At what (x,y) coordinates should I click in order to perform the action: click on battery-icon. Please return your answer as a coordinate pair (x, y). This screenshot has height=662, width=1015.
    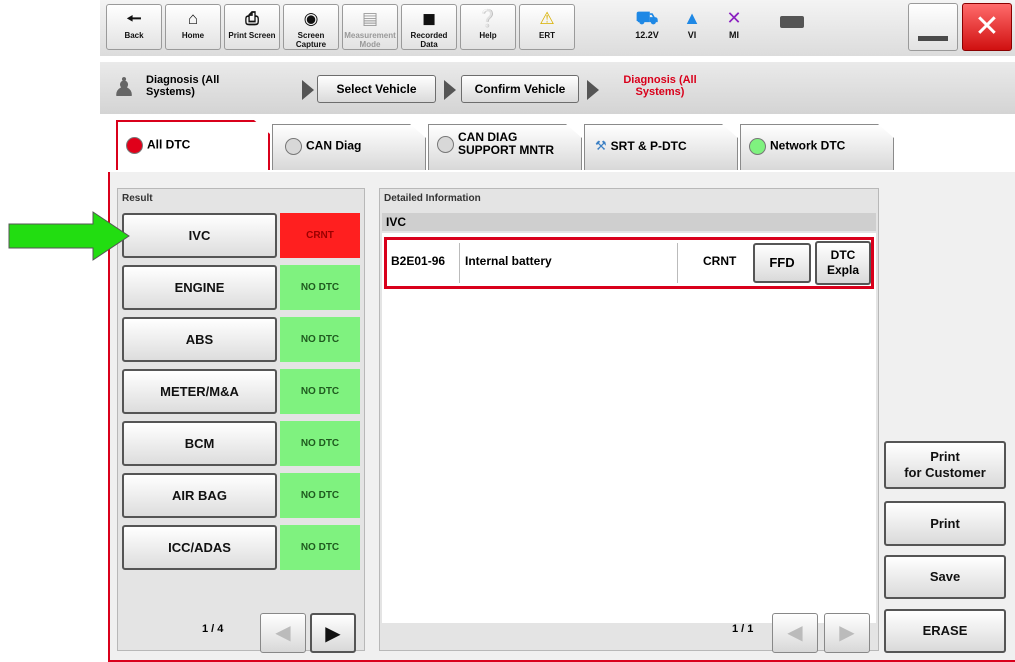
    Looking at the image, I should click on (792, 22).